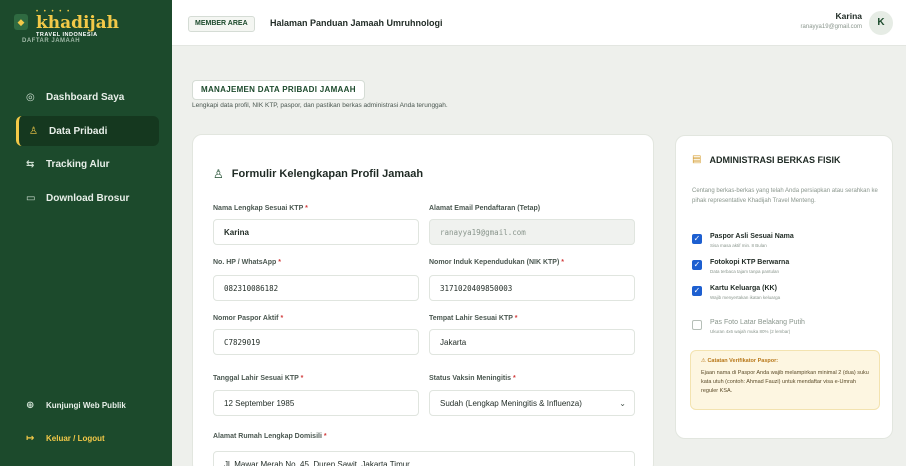  I want to click on checkbox-unchecked, so click(697, 325).